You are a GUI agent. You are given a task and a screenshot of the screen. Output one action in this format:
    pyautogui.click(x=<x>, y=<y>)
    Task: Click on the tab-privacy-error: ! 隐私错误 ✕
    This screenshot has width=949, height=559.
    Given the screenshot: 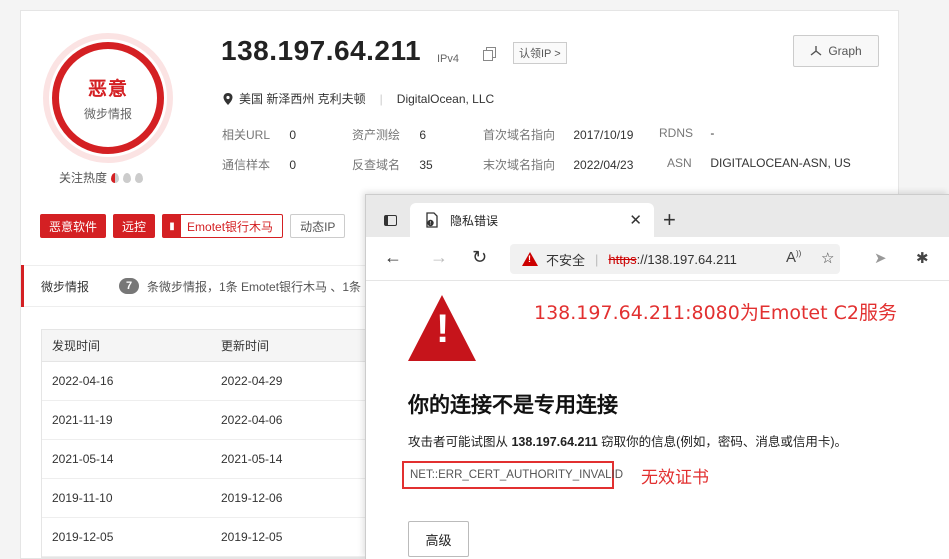 What is the action you would take?
    pyautogui.click(x=532, y=220)
    